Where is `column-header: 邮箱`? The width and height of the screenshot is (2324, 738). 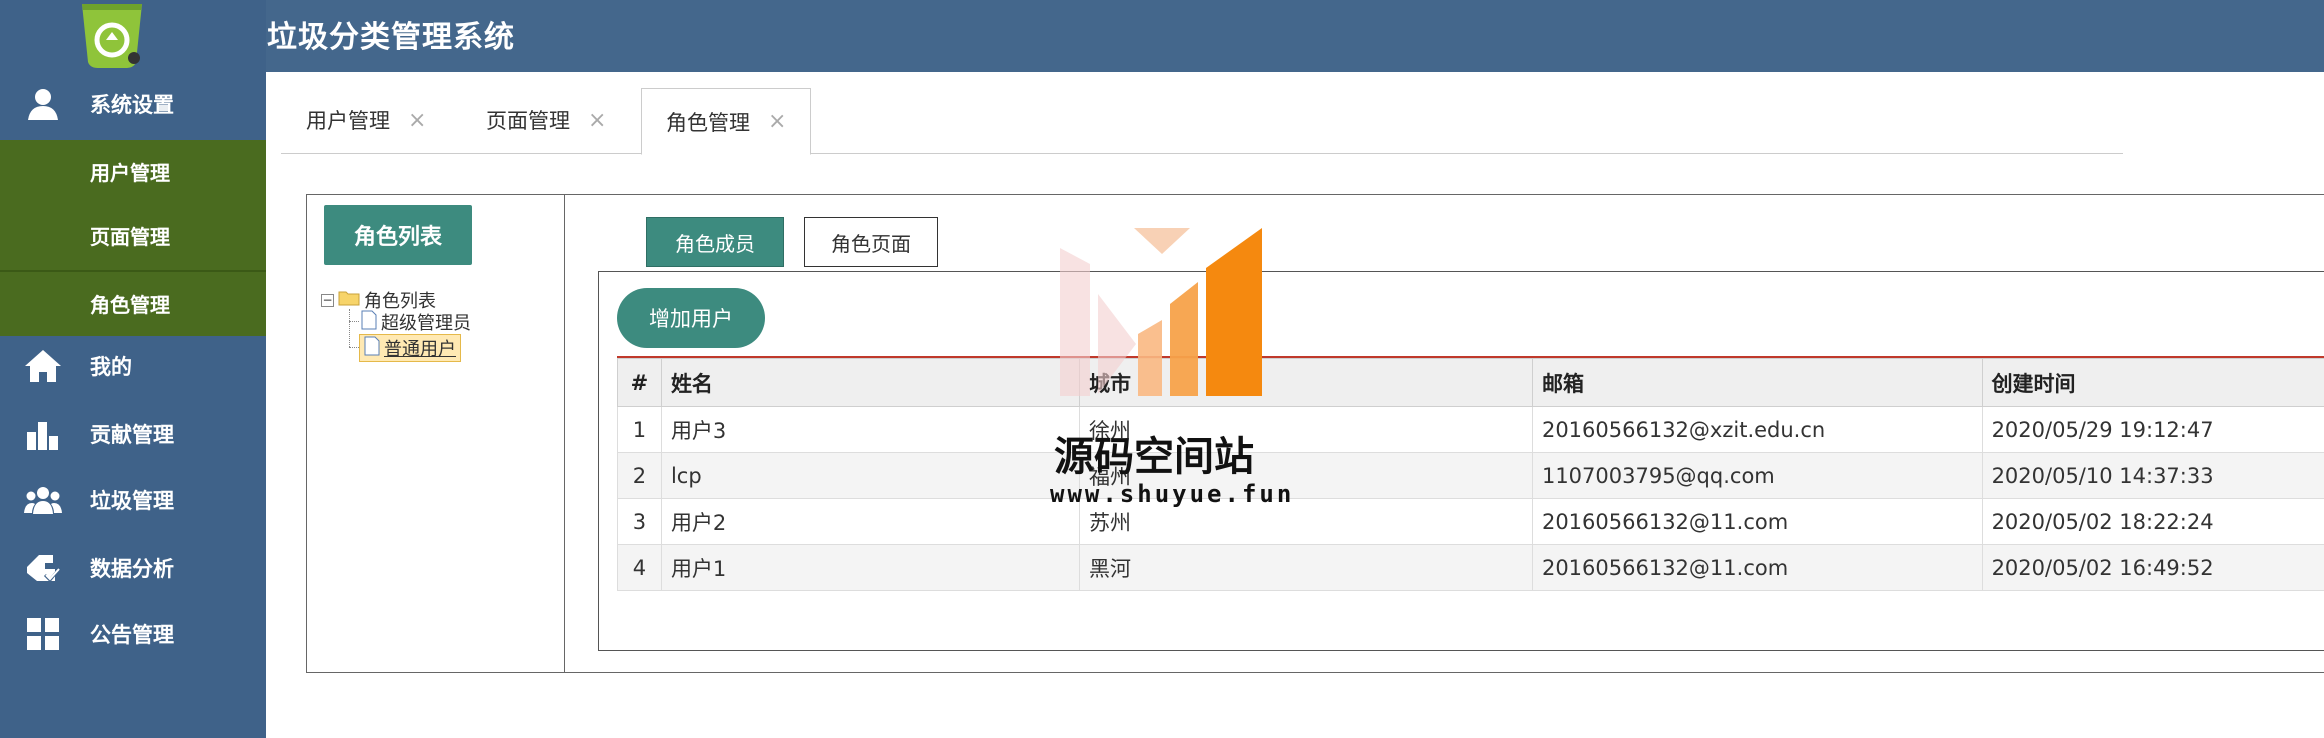
column-header: 邮箱 is located at coordinates (1757, 382).